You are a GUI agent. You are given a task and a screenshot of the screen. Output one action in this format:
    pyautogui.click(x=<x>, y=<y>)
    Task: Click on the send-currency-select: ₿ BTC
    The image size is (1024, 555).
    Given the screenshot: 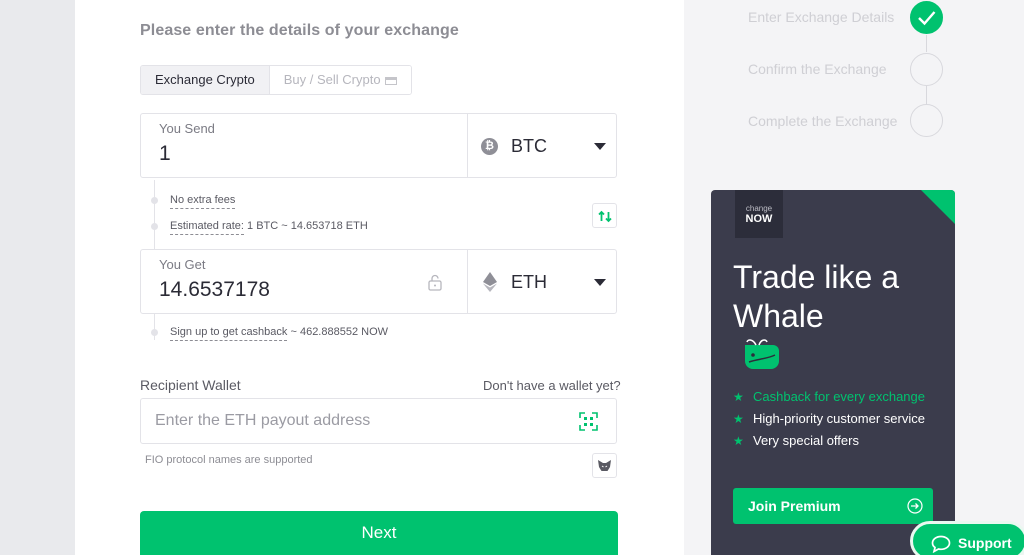 What is the action you would take?
    pyautogui.click(x=542, y=145)
    